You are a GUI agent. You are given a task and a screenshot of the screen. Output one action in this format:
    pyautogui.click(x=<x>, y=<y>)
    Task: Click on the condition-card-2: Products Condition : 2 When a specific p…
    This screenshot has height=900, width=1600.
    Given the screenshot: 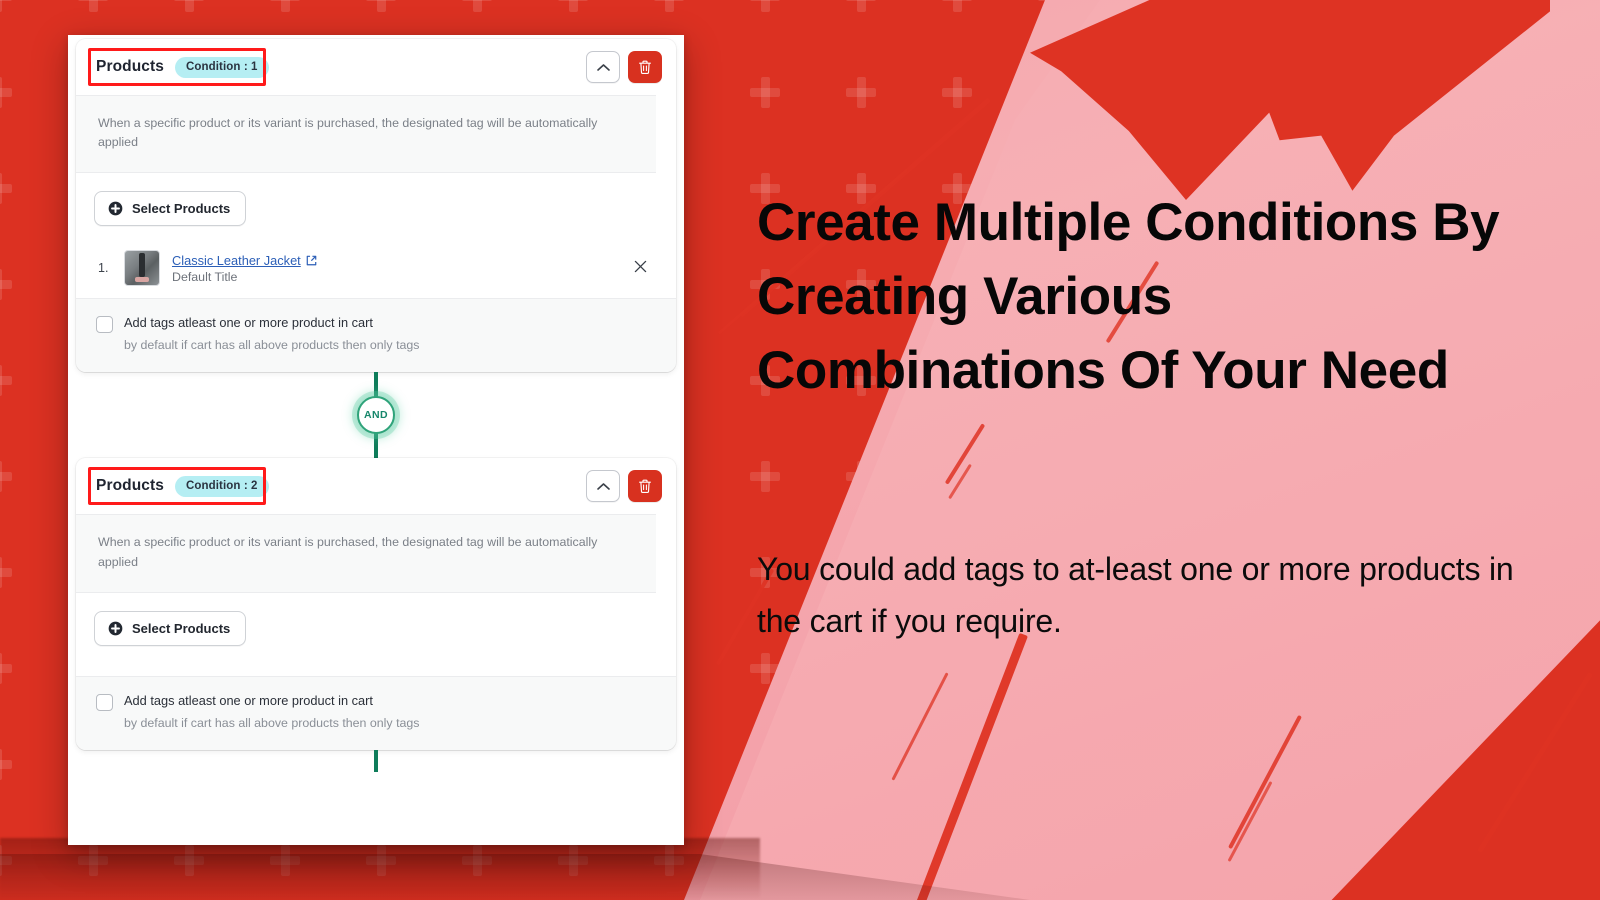 What is the action you would take?
    pyautogui.click(x=376, y=604)
    